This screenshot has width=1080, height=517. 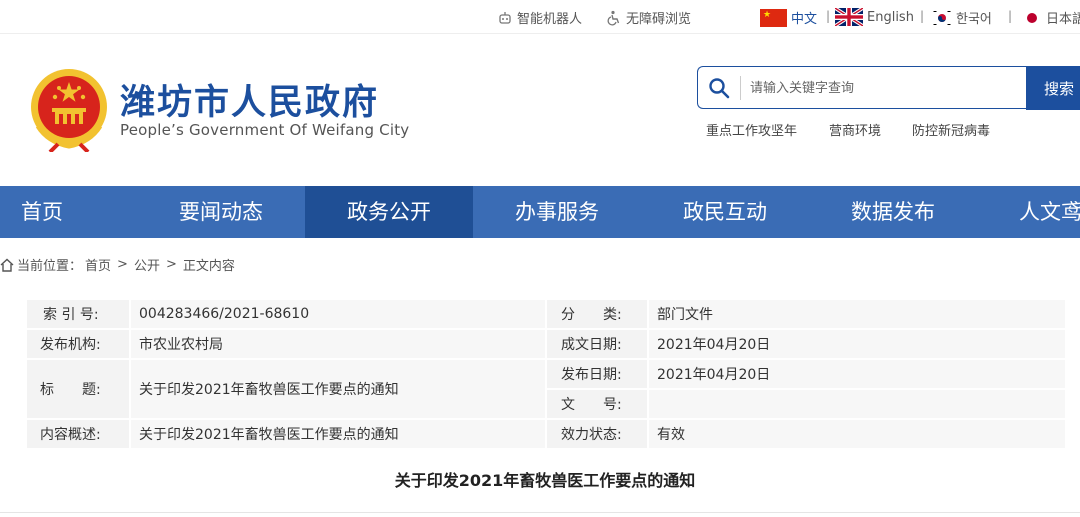 What do you see at coordinates (338, 314) in the screenshot?
I see `index-value: 004283466/2021-68610` at bounding box center [338, 314].